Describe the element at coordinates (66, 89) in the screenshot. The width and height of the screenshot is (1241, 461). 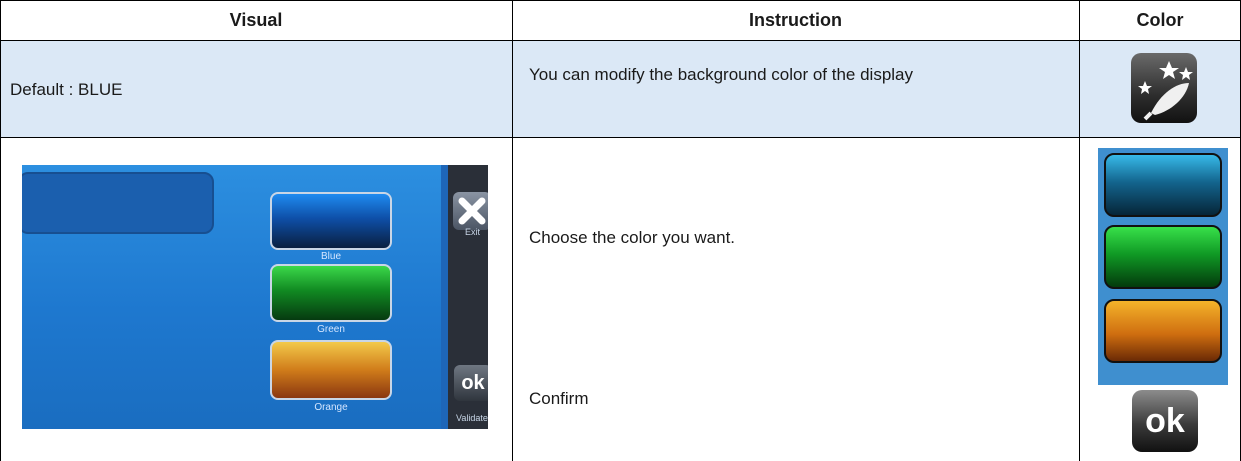
I see `visual-default-text: Default : BLUE` at that location.